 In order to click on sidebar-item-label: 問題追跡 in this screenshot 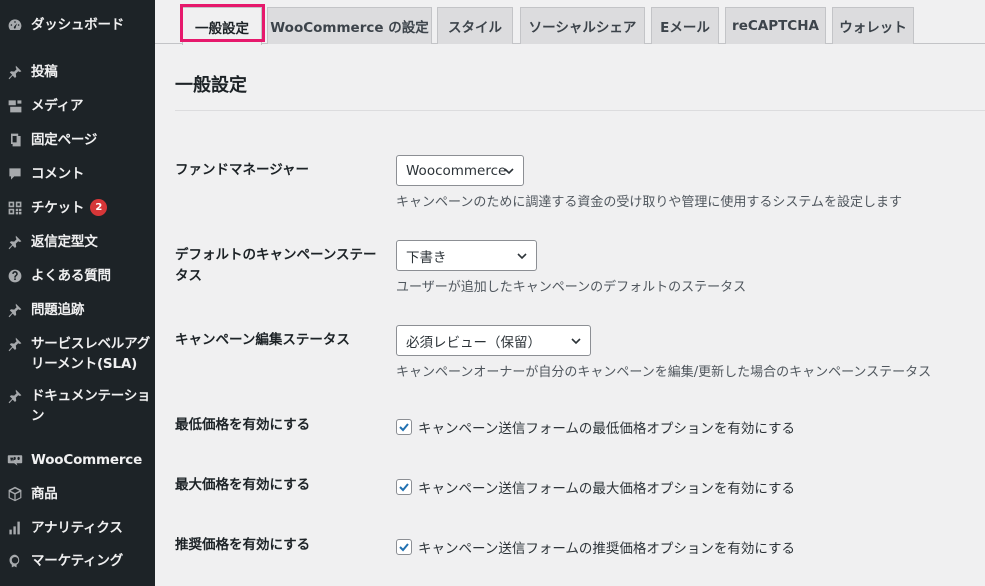, I will do `click(58, 310)`.